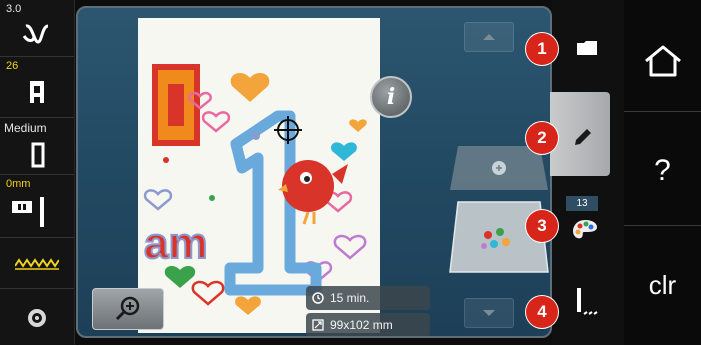  Describe the element at coordinates (38, 155) in the screenshot. I see `bobbin-icon` at that location.